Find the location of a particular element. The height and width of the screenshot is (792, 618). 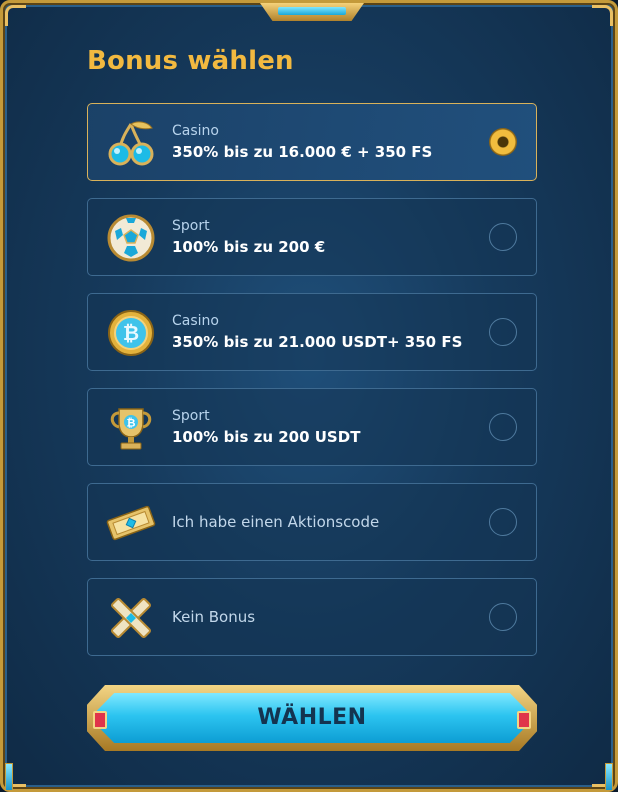

dialog-title: Bonus wählen is located at coordinates (190, 61).